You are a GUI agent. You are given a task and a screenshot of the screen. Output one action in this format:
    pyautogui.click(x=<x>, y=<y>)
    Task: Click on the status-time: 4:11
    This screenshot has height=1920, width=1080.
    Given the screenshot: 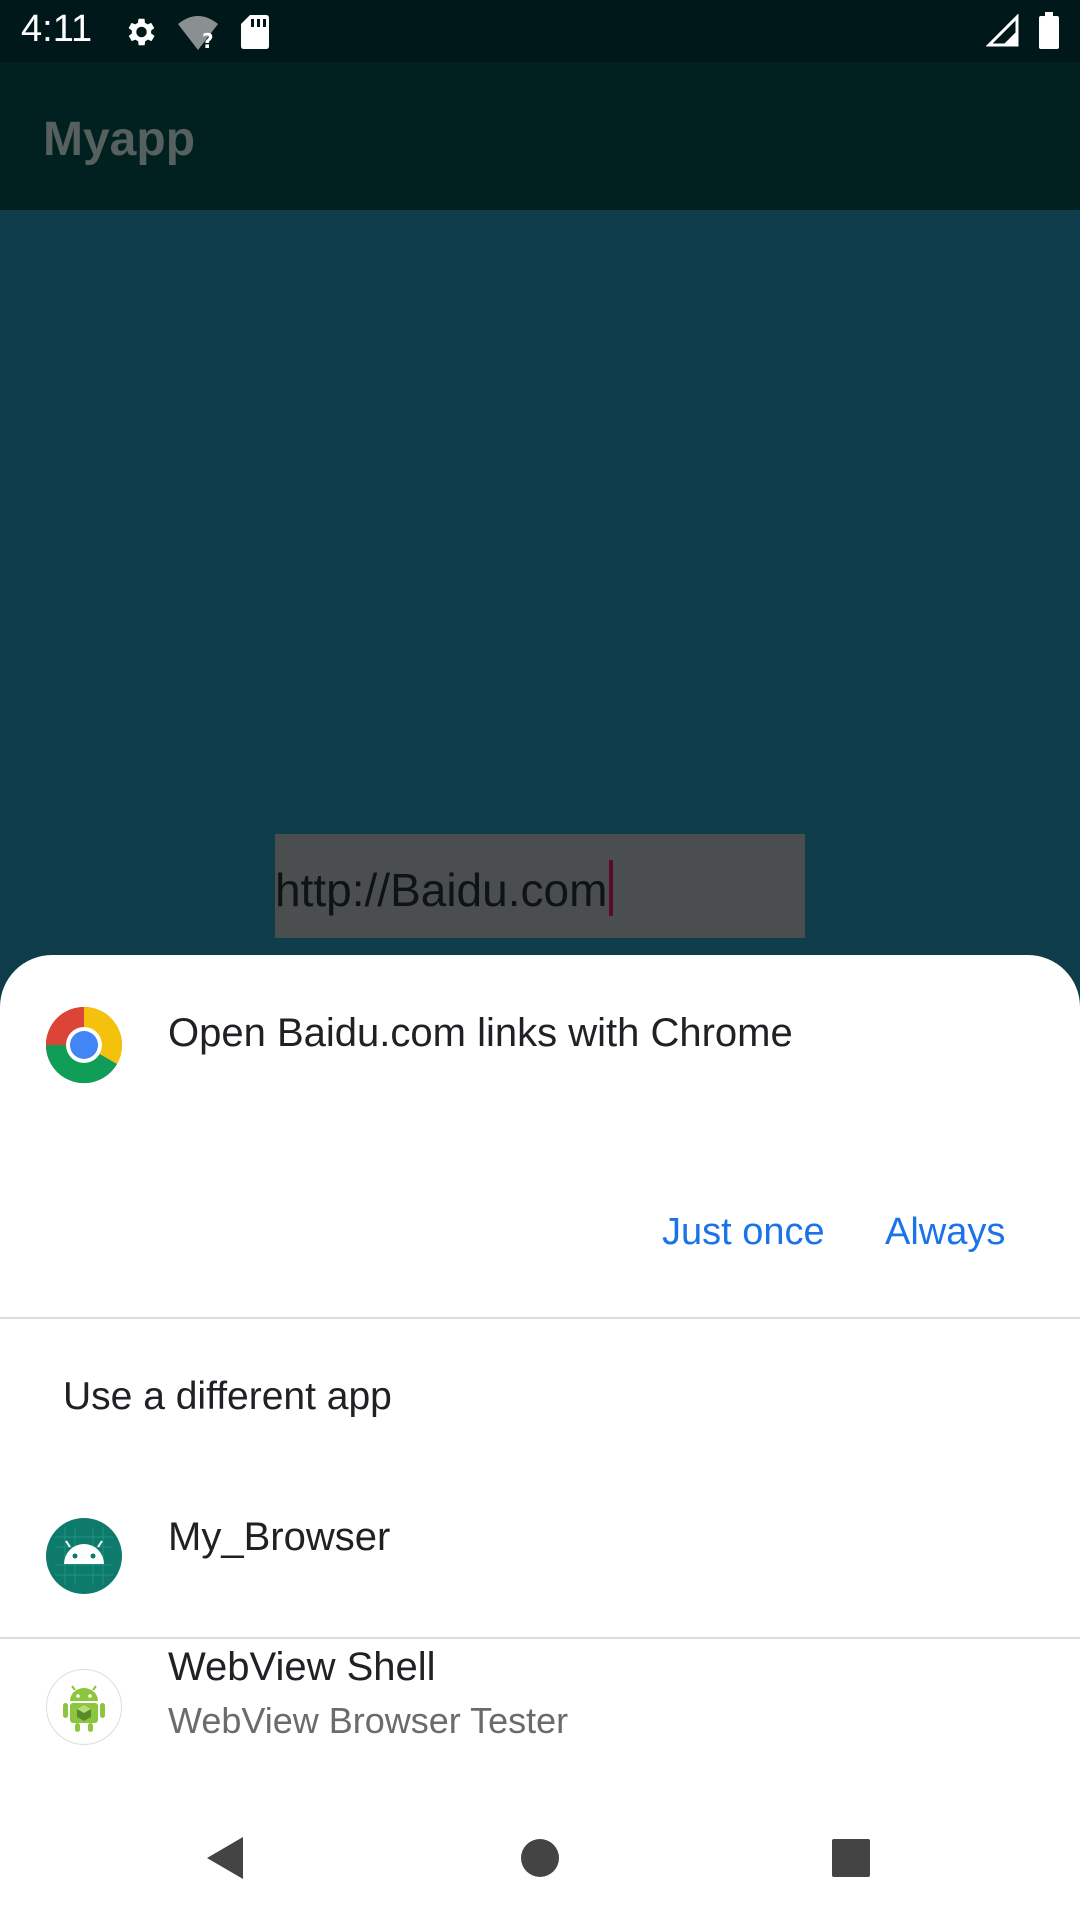 What is the action you would take?
    pyautogui.click(x=57, y=29)
    